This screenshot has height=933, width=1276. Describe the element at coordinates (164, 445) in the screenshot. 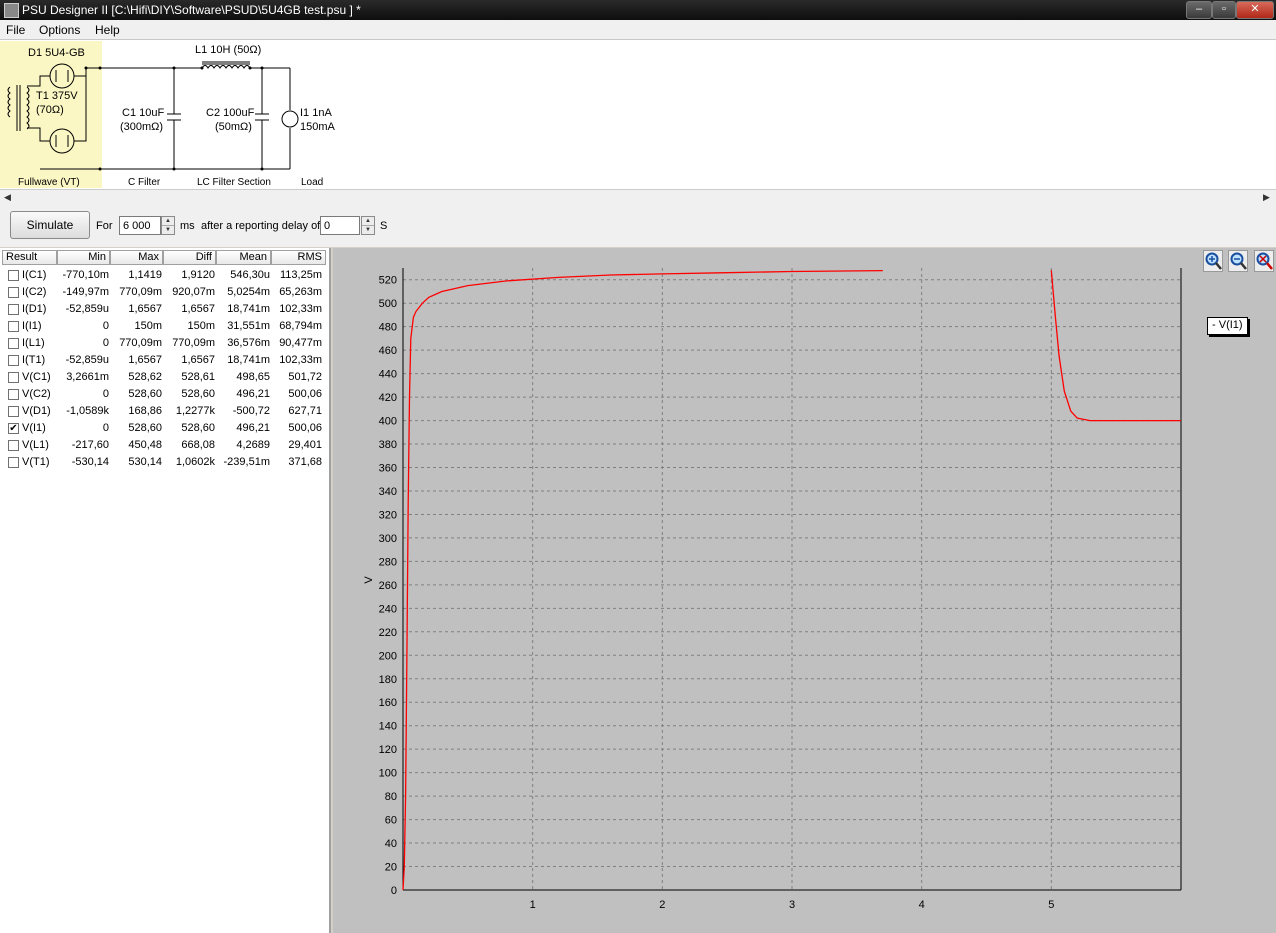

I see `table-row: V(L1) -217,60 450,48 668,08 4,2689 29,401` at that location.